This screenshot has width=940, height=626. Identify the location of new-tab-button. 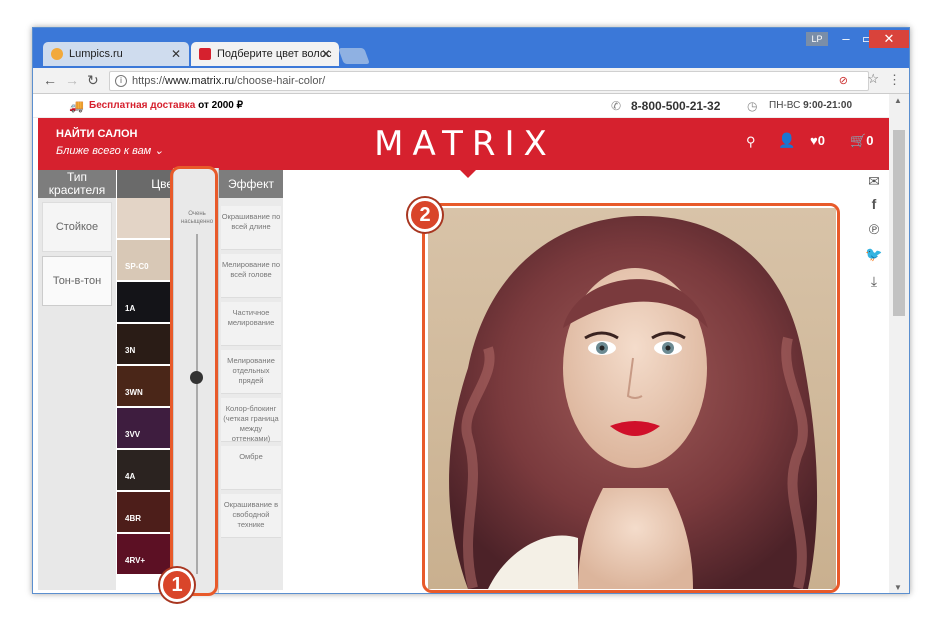
(354, 56).